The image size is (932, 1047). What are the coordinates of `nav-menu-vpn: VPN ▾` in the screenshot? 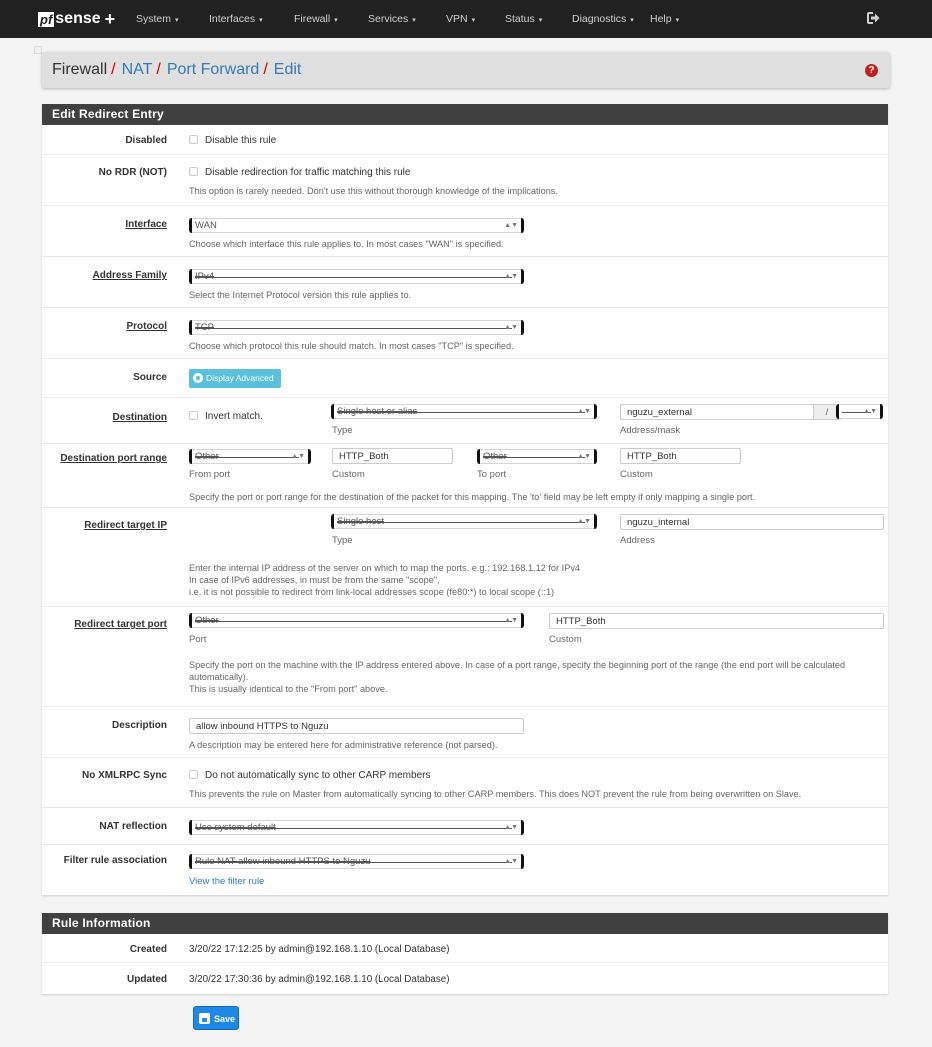 It's located at (460, 19).